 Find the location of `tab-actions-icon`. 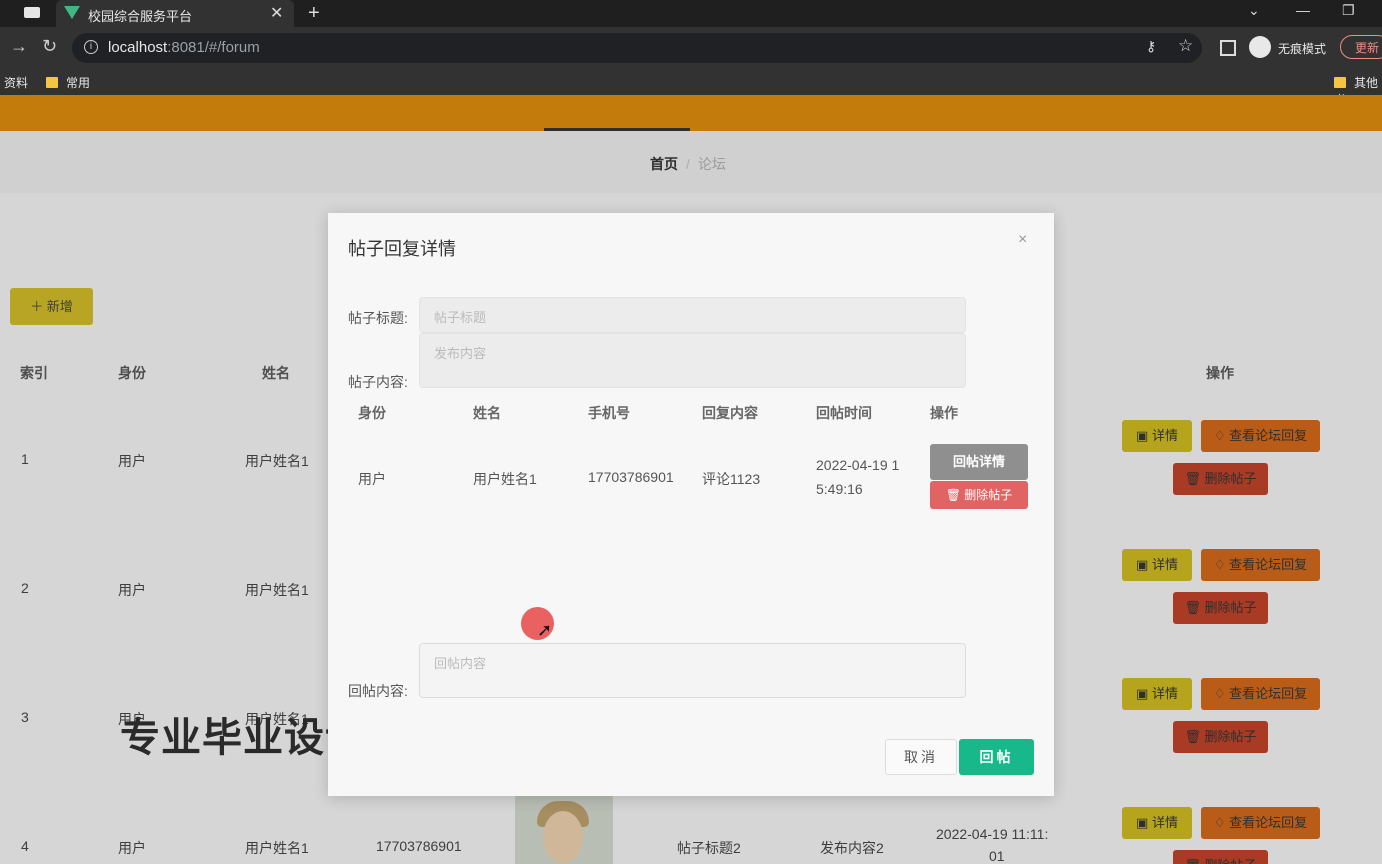

tab-actions-icon is located at coordinates (32, 12).